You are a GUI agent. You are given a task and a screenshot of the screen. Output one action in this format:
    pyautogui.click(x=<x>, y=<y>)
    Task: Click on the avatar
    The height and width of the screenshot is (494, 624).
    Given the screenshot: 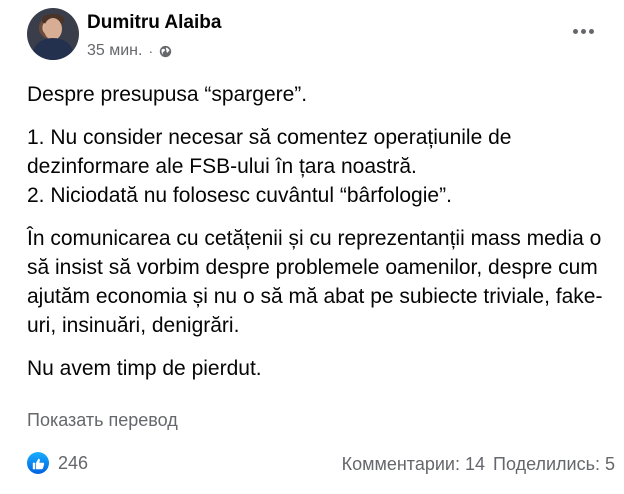 What is the action you would take?
    pyautogui.click(x=53, y=34)
    